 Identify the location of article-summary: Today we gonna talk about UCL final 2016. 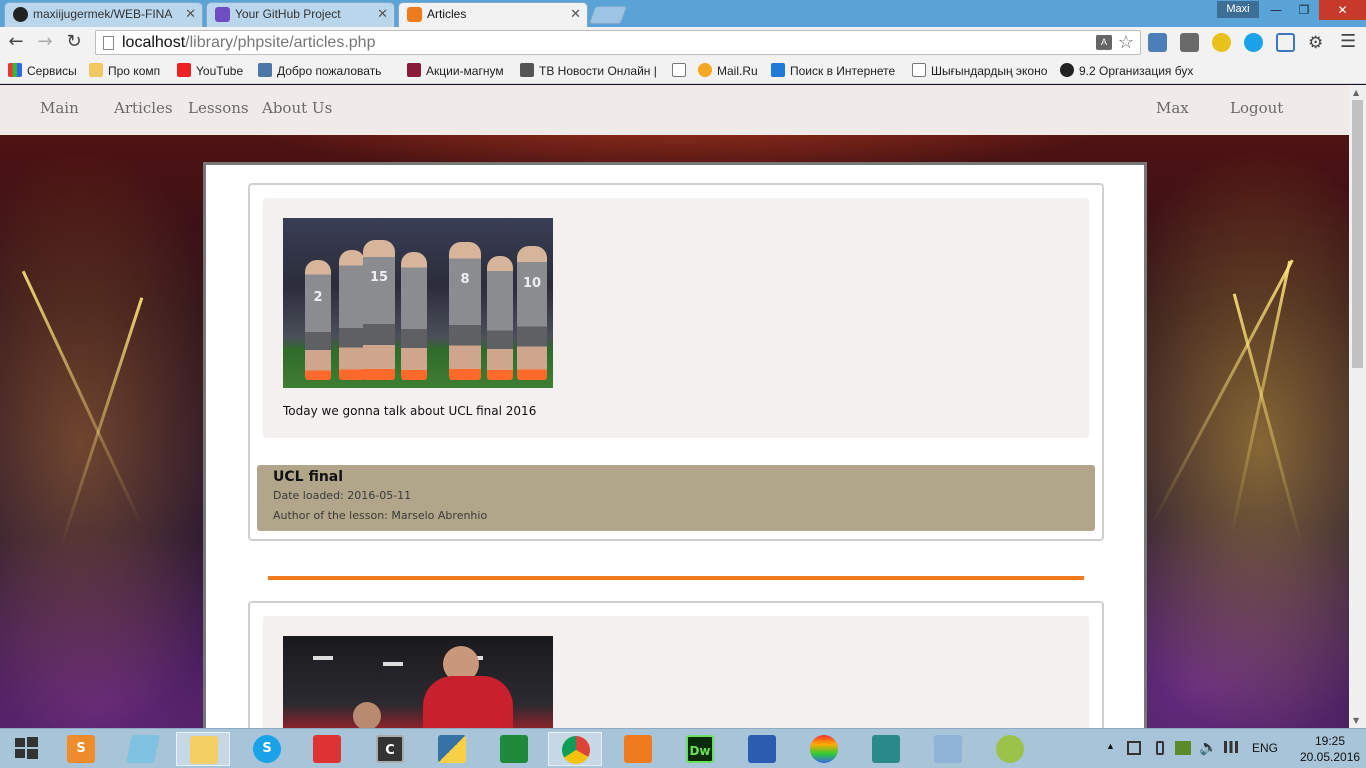
(410, 411).